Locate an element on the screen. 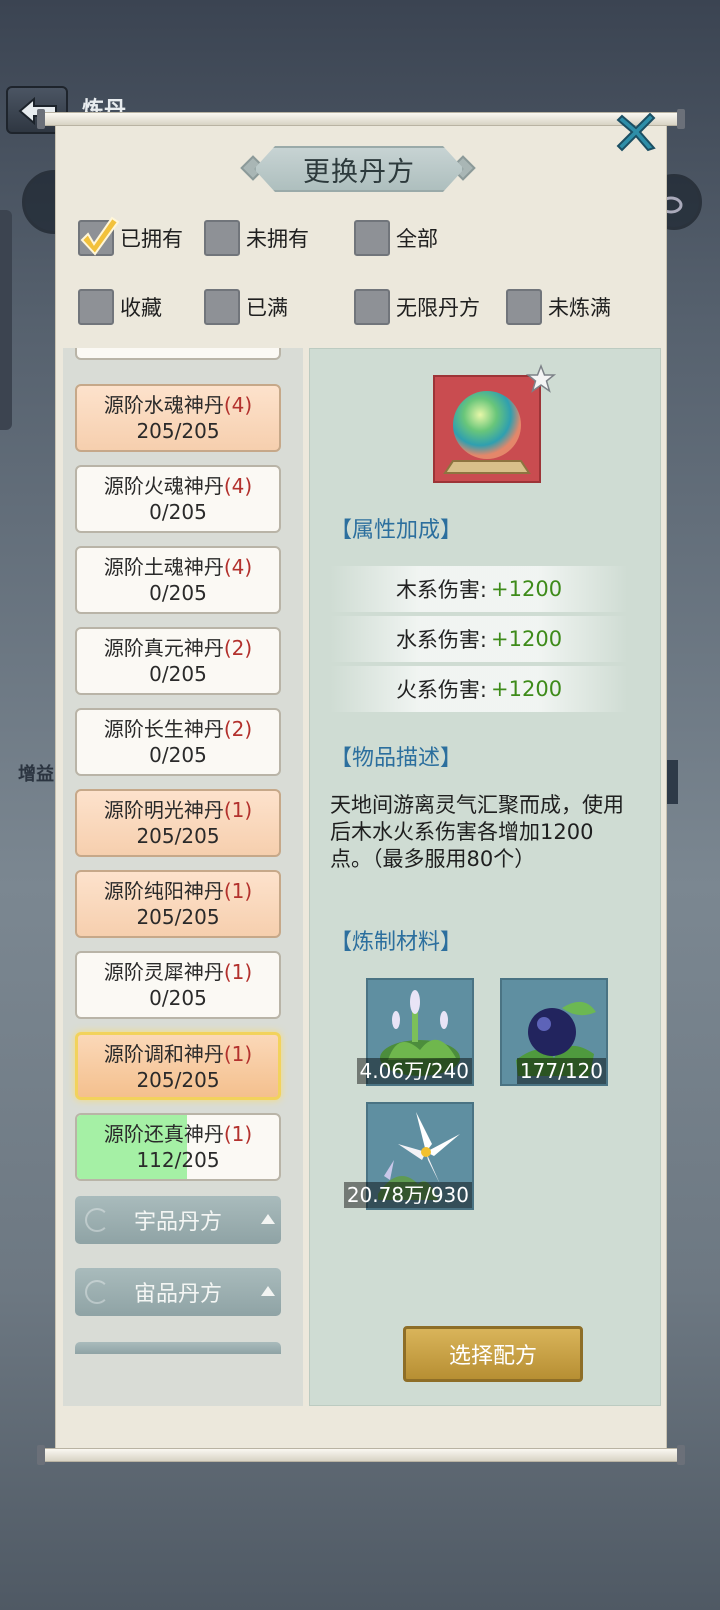  recipe-name: 源阶真元神丹 is located at coordinates (163, 648).